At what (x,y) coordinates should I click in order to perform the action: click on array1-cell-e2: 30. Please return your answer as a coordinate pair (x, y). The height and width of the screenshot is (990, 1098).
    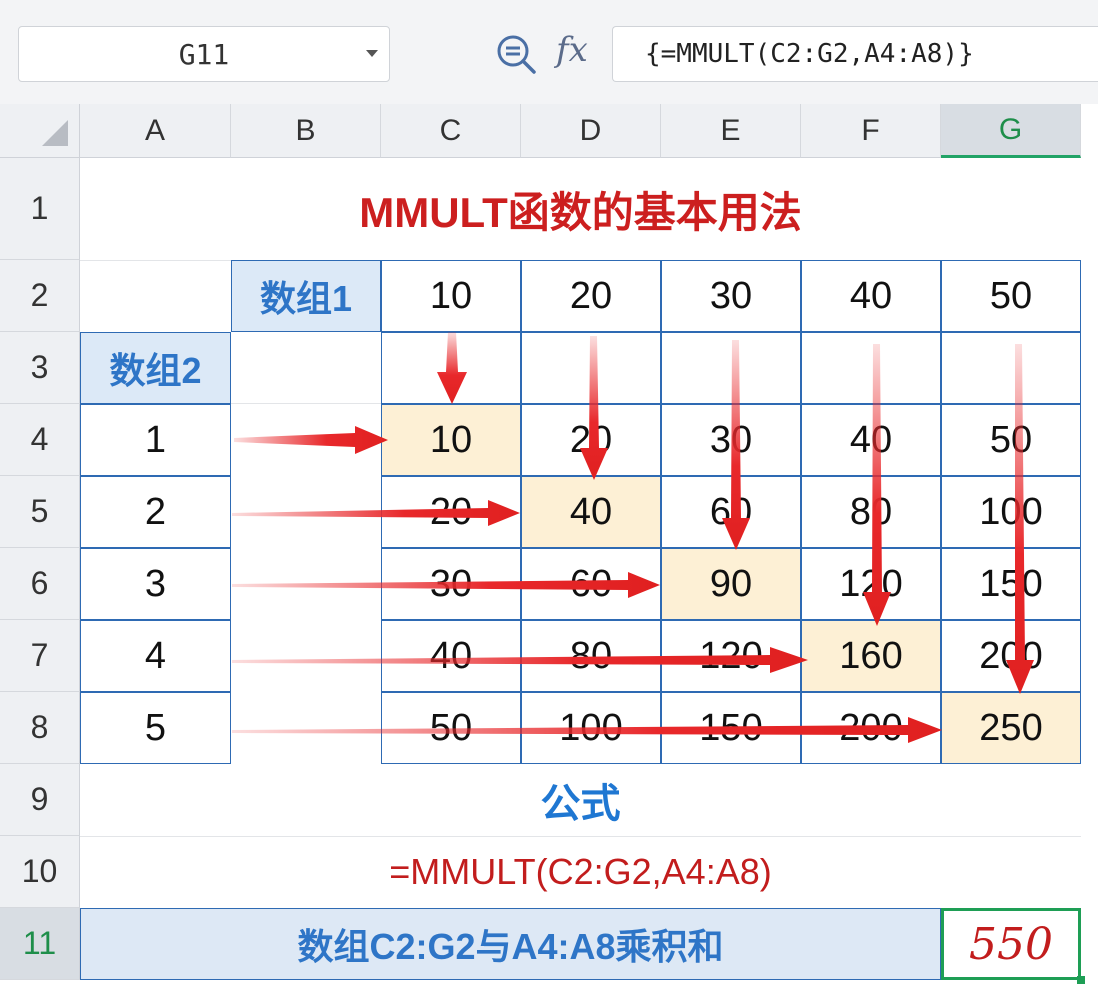
    Looking at the image, I should click on (731, 296).